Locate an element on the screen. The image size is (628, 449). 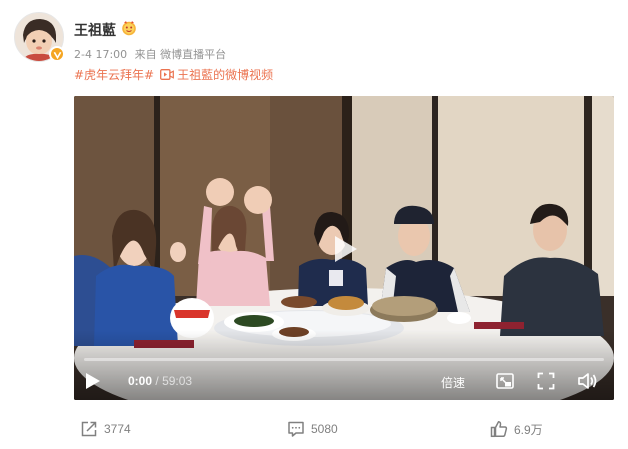
comment-button: 5080 is located at coordinates (312, 429).